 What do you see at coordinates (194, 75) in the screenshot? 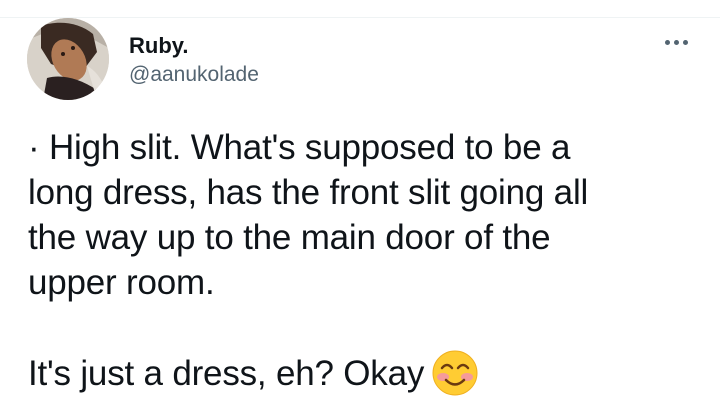
I see `author-handle: @aanukolade` at bounding box center [194, 75].